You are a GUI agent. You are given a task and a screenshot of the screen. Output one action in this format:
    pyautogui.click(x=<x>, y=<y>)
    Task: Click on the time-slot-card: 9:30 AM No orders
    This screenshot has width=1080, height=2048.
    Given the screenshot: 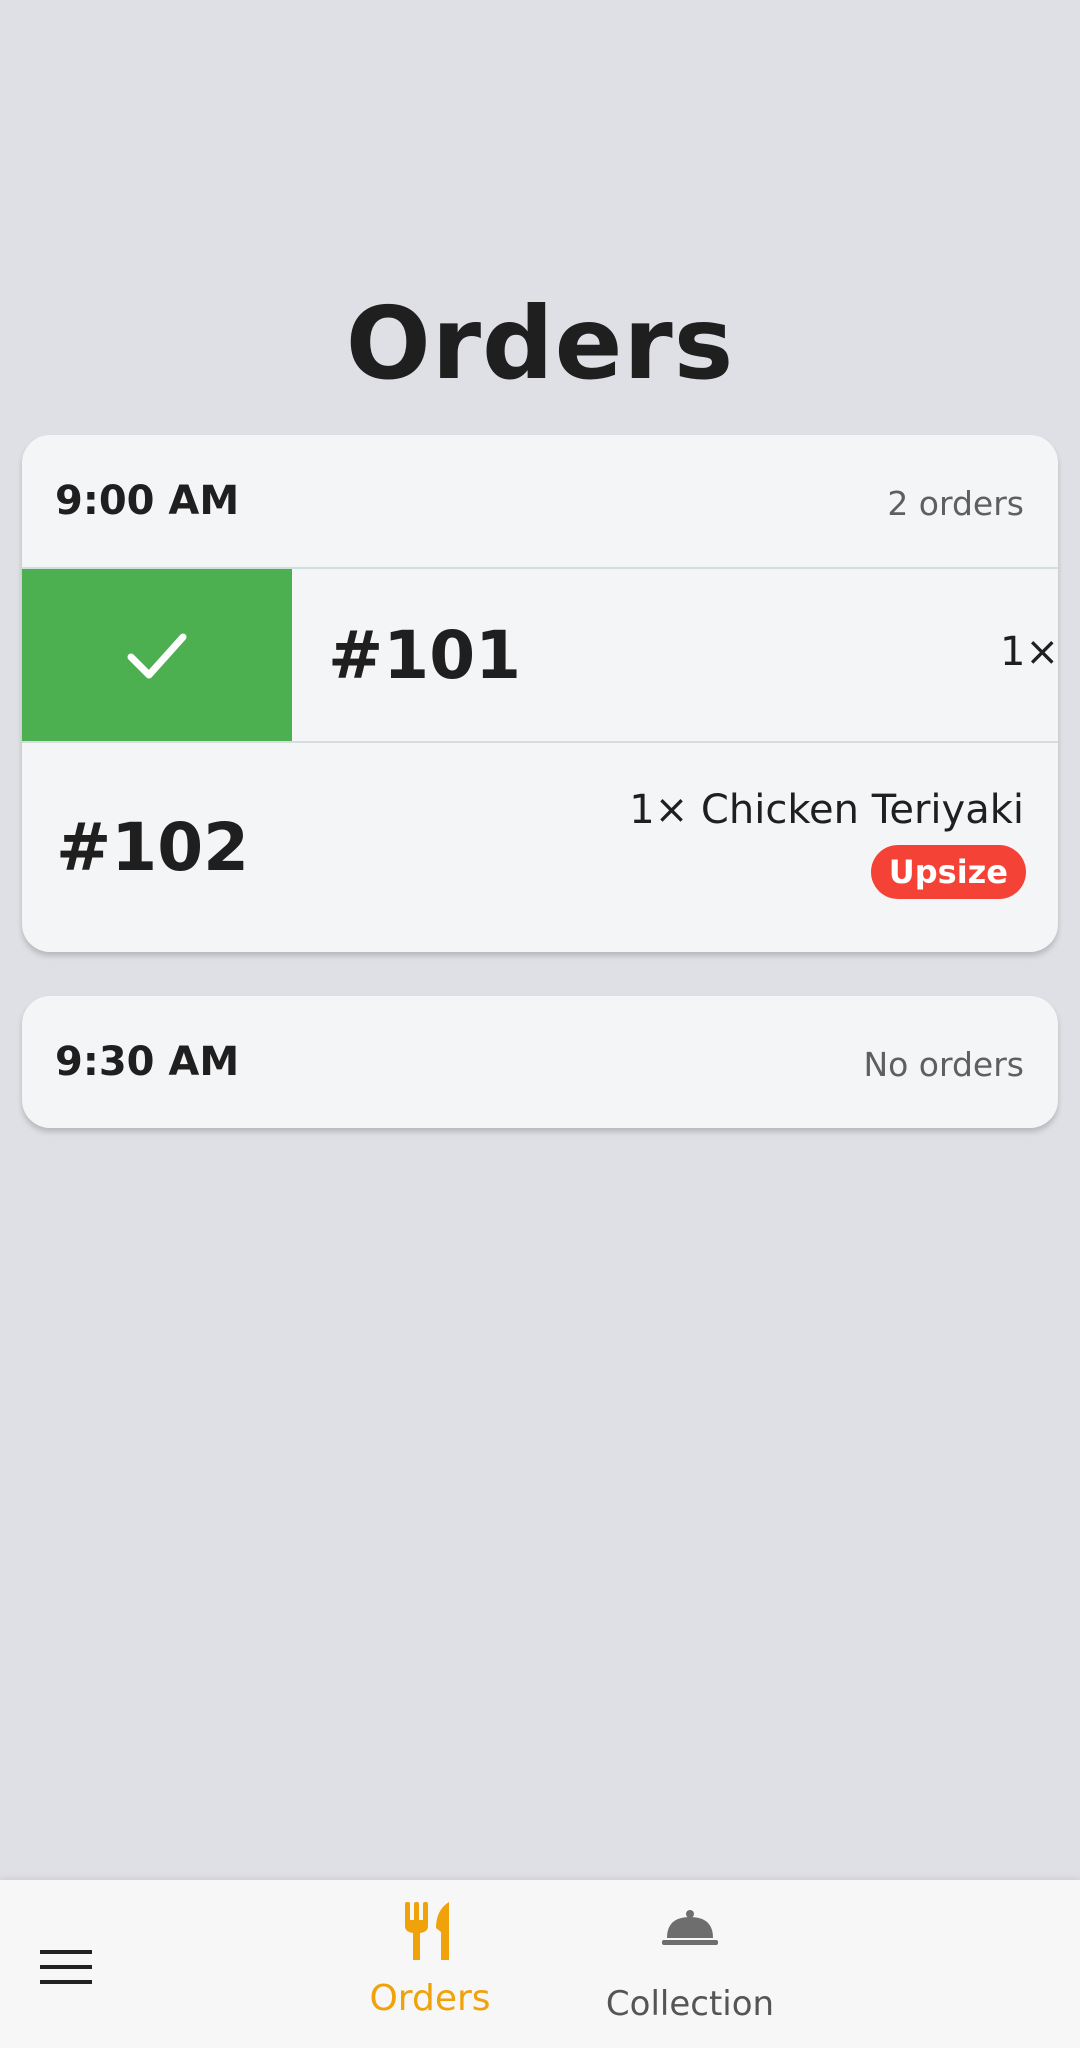 What is the action you would take?
    pyautogui.click(x=540, y=1062)
    